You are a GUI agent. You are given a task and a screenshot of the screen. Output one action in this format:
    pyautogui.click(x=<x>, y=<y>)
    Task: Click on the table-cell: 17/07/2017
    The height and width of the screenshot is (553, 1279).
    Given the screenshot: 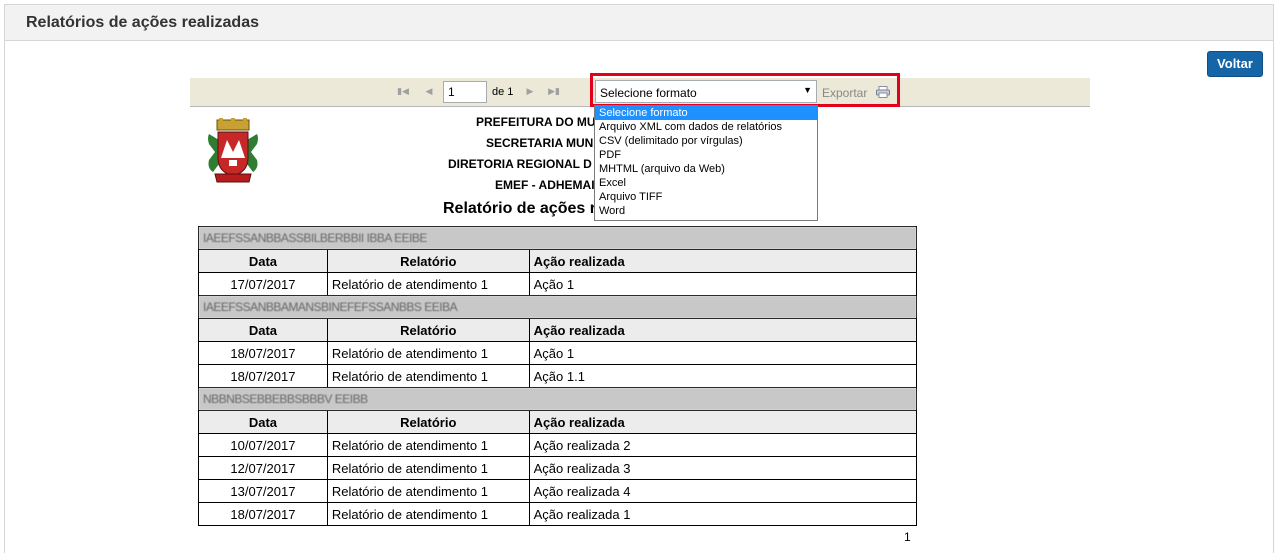 What is the action you would take?
    pyautogui.click(x=263, y=284)
    